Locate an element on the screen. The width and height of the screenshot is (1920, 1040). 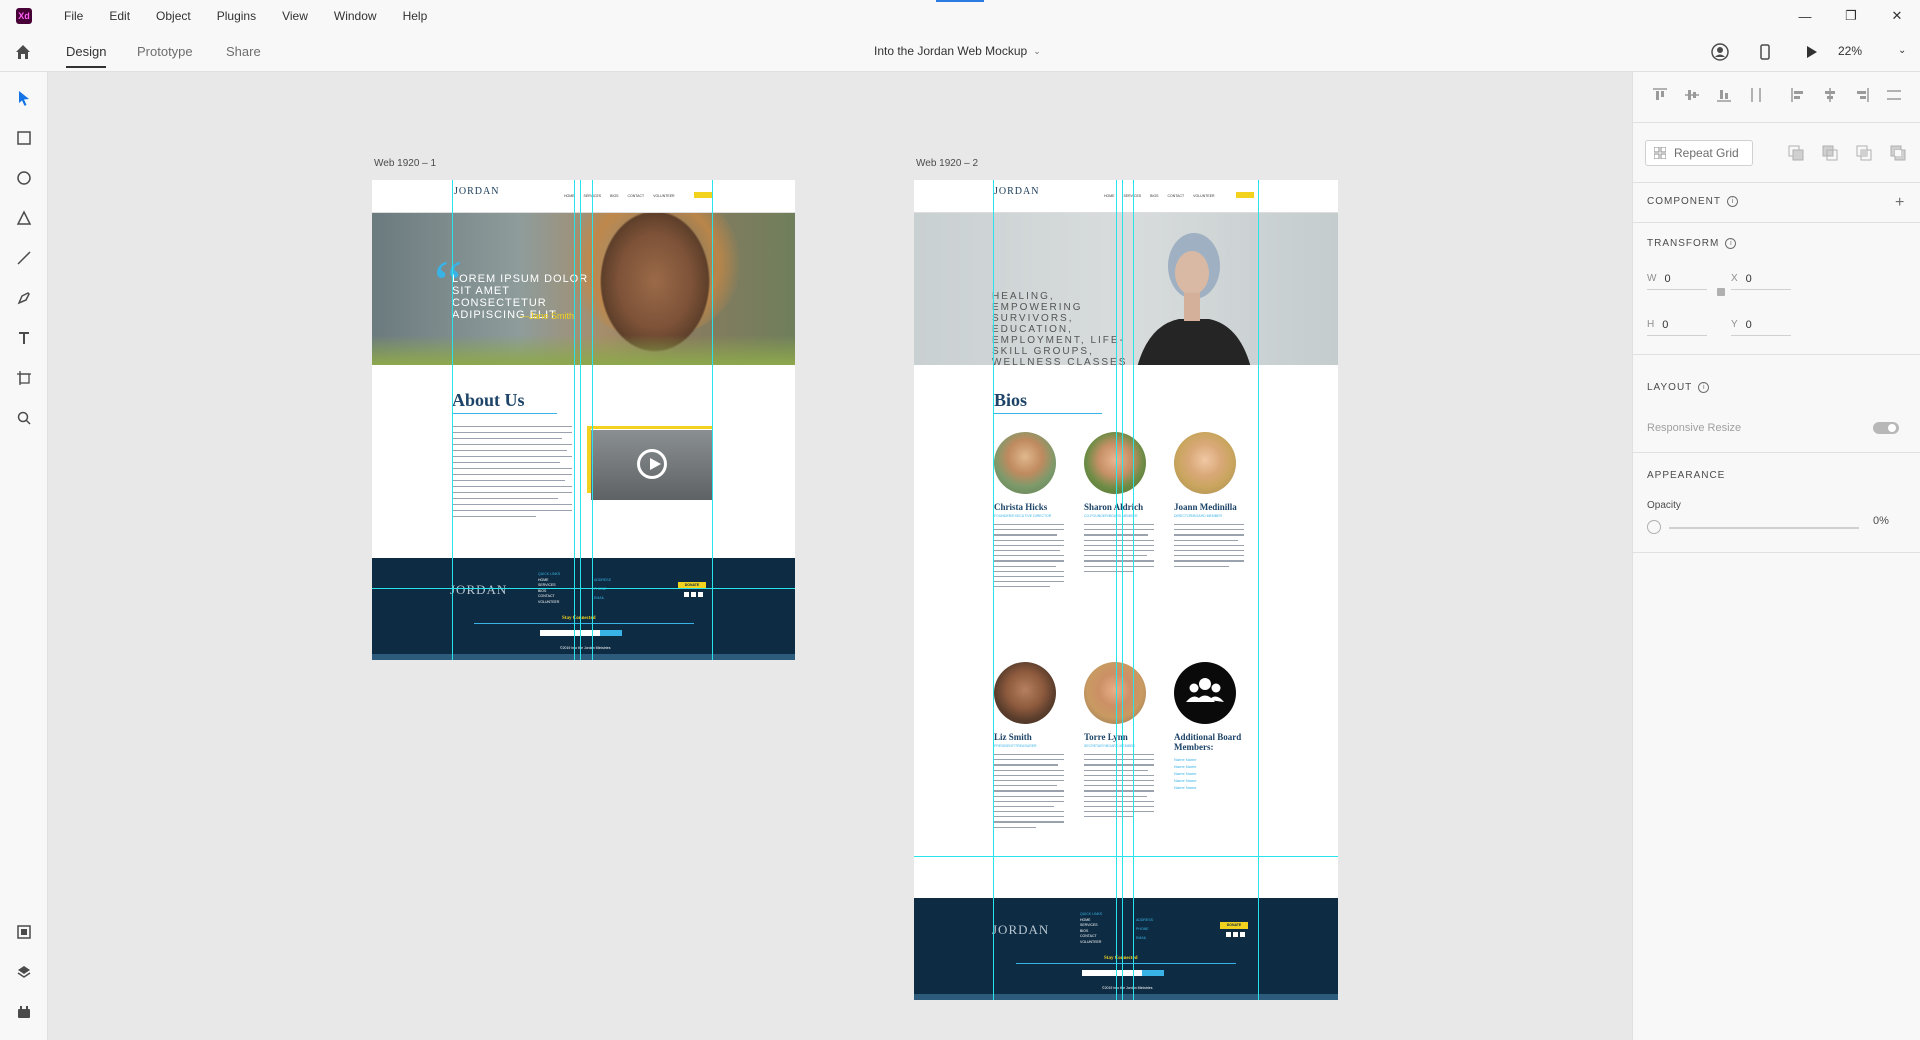
assets-icon is located at coordinates (24, 932).